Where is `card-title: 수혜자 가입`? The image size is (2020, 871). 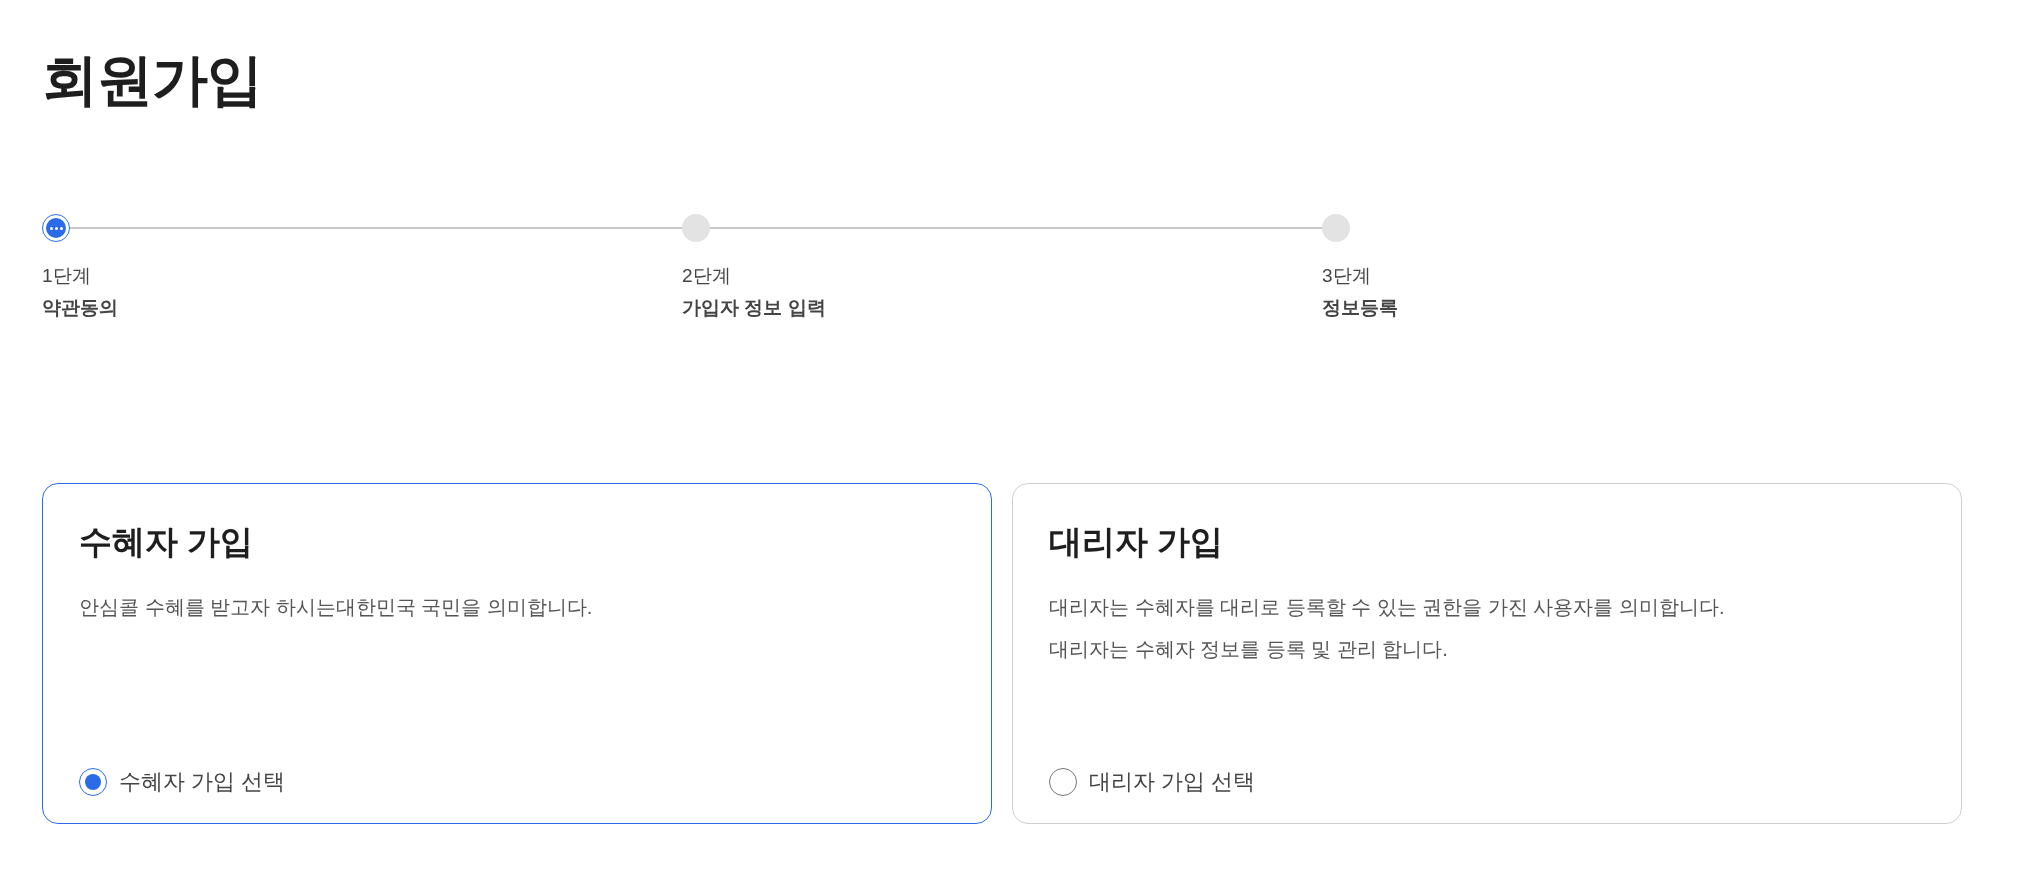 card-title: 수혜자 가입 is located at coordinates (166, 542).